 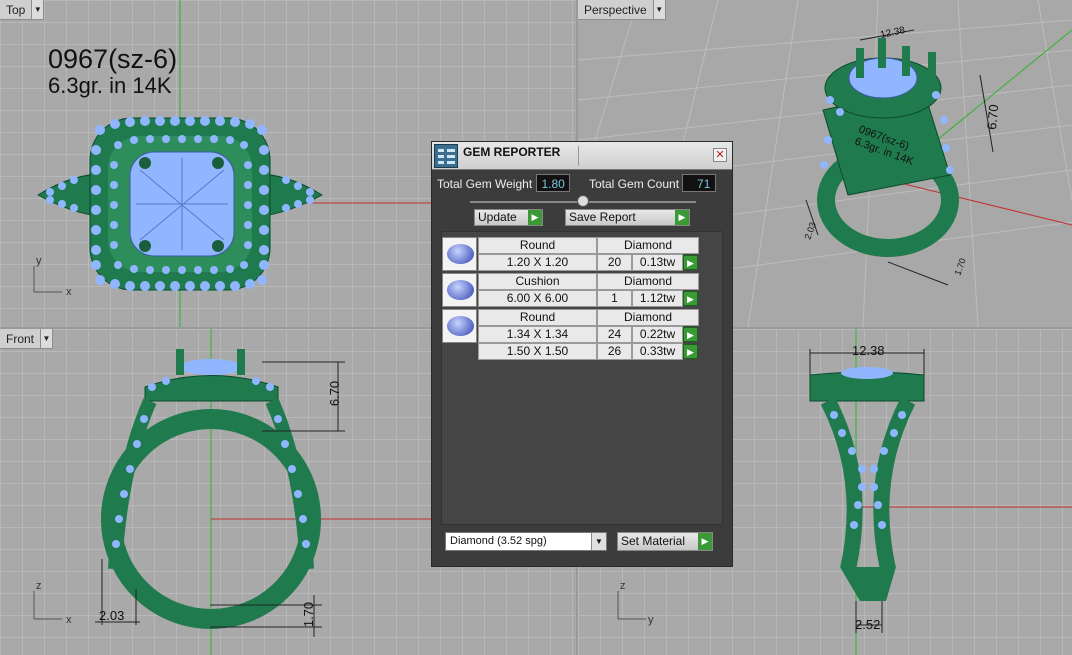 I want to click on total-gem-count-label: Total Gem Count, so click(x=634, y=184).